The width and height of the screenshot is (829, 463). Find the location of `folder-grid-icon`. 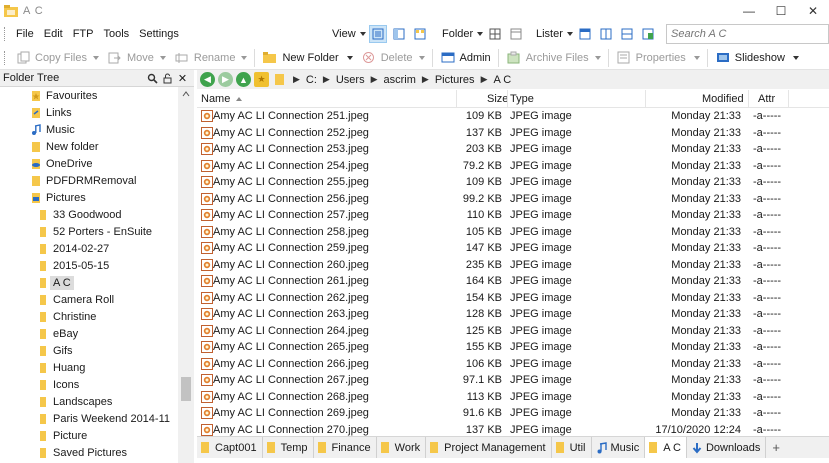

folder-grid-icon is located at coordinates (495, 34).